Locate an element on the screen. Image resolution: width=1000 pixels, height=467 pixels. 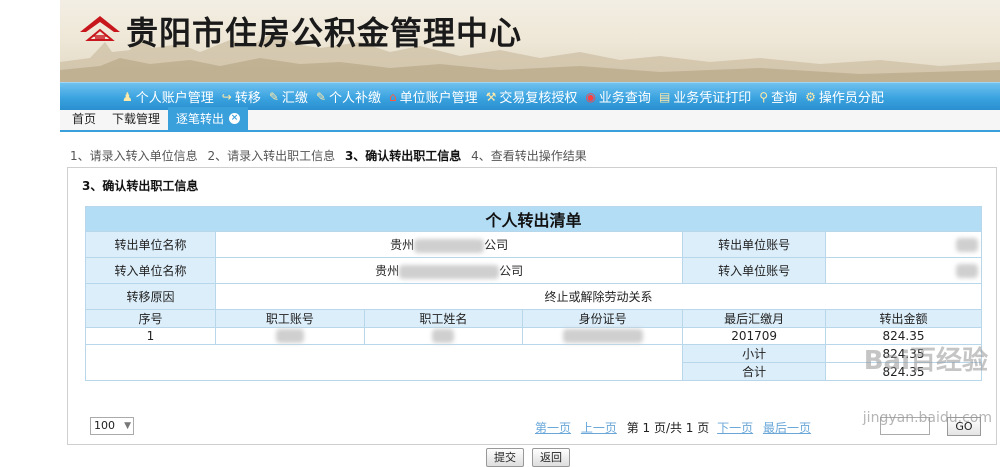
tab-home: 首页 is located at coordinates (84, 118).